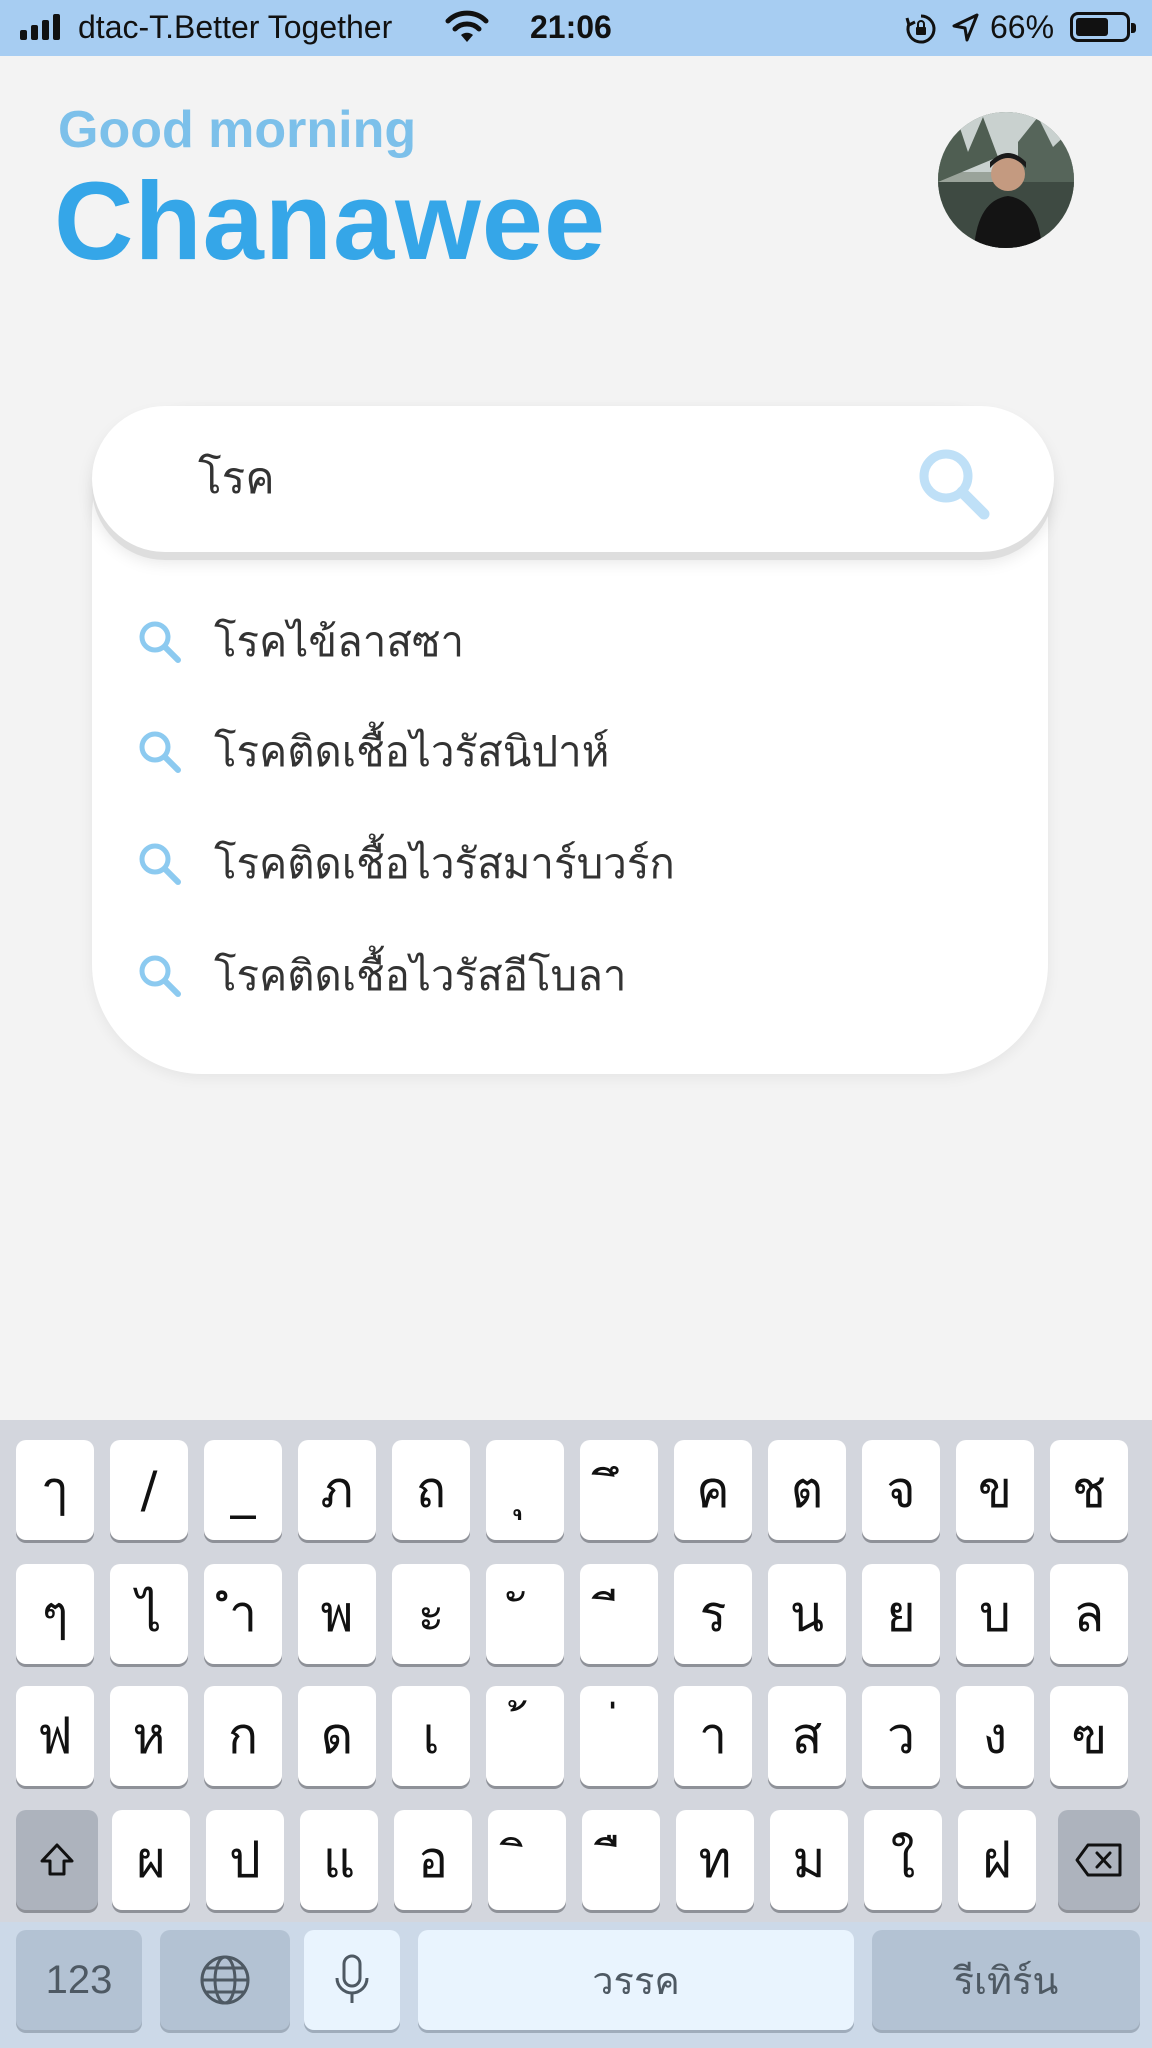  Describe the element at coordinates (149, 1614) in the screenshot. I see `key-char: ไ` at that location.